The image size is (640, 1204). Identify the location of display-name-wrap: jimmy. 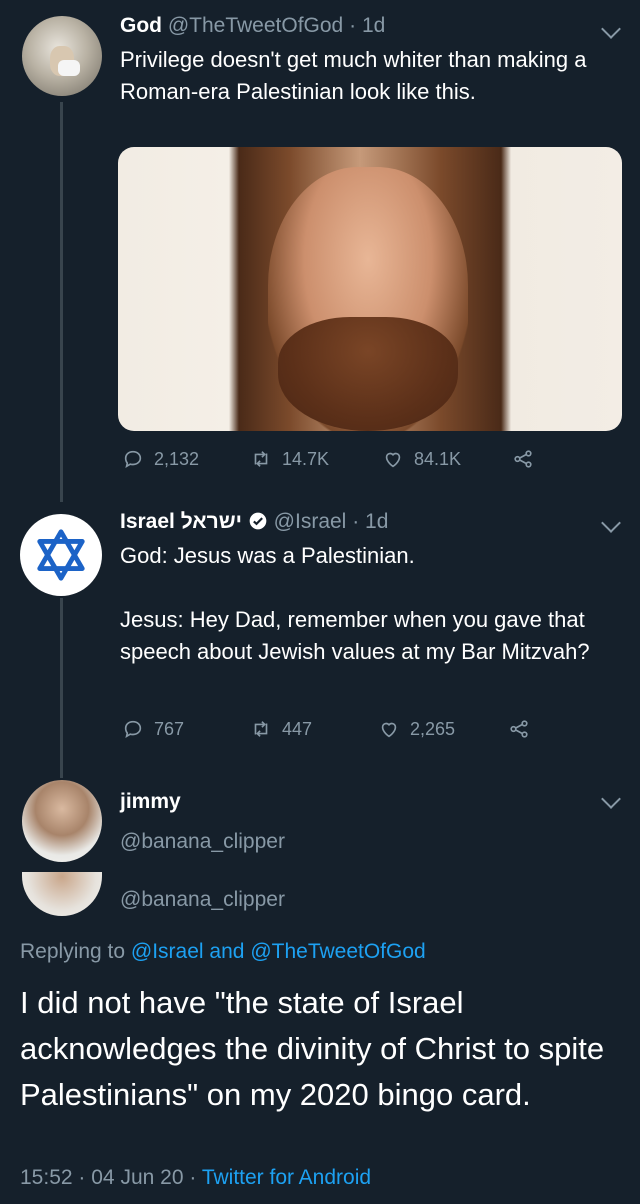
(150, 802).